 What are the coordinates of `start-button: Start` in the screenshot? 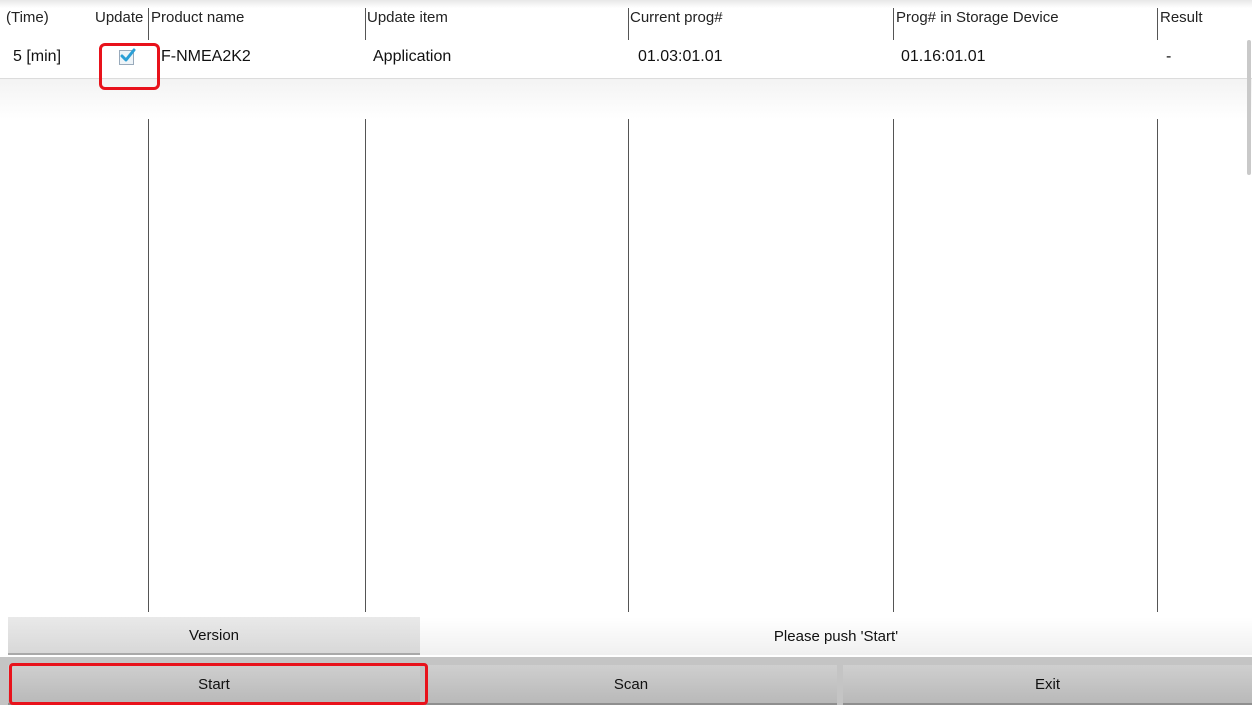 It's located at (214, 685).